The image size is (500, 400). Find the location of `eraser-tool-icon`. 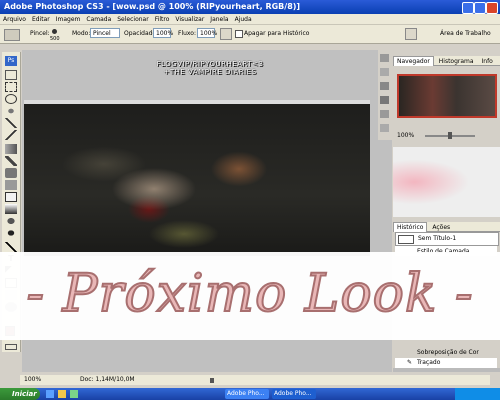

eraser-tool-icon is located at coordinates (12, 35).